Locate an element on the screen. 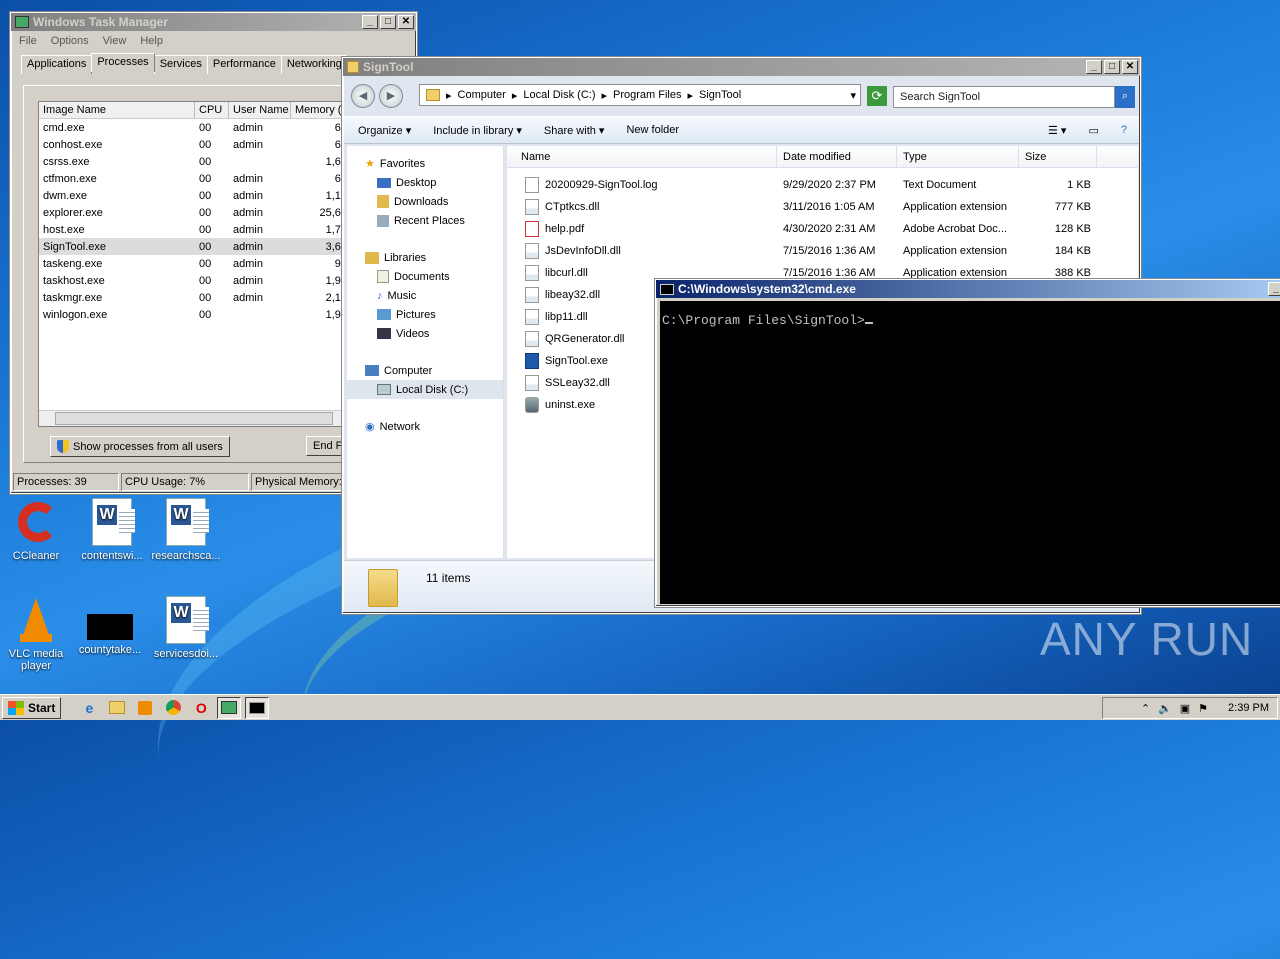  tab-applications: Applications is located at coordinates (57, 64).